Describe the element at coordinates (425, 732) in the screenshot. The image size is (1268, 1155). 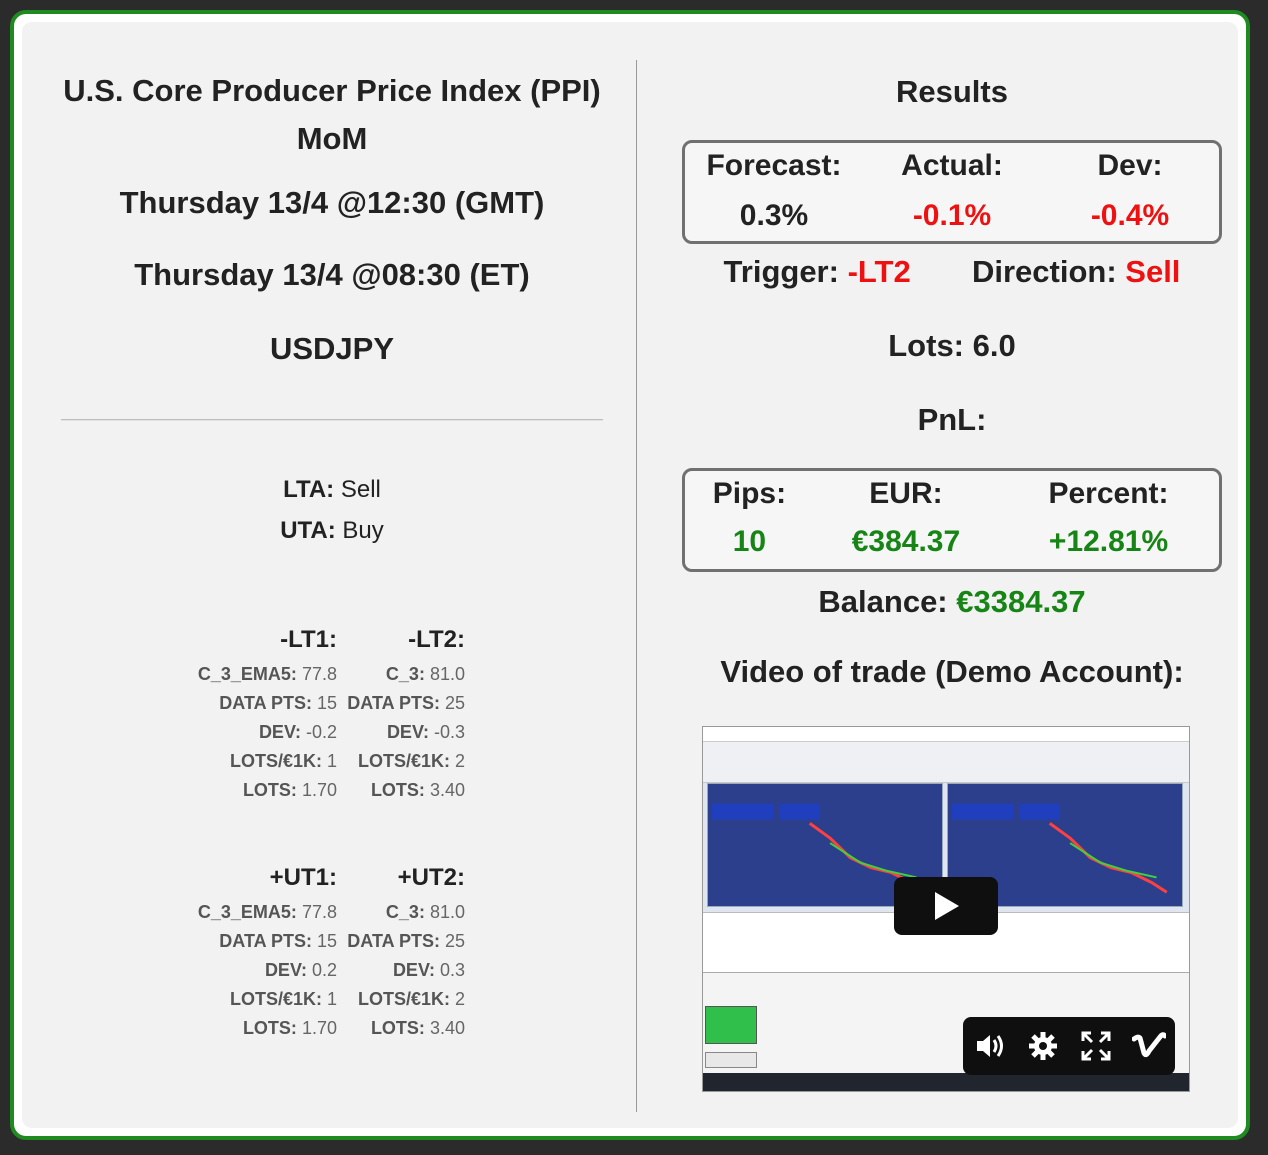
I see `trigger-row: DEV: -0.3` at that location.